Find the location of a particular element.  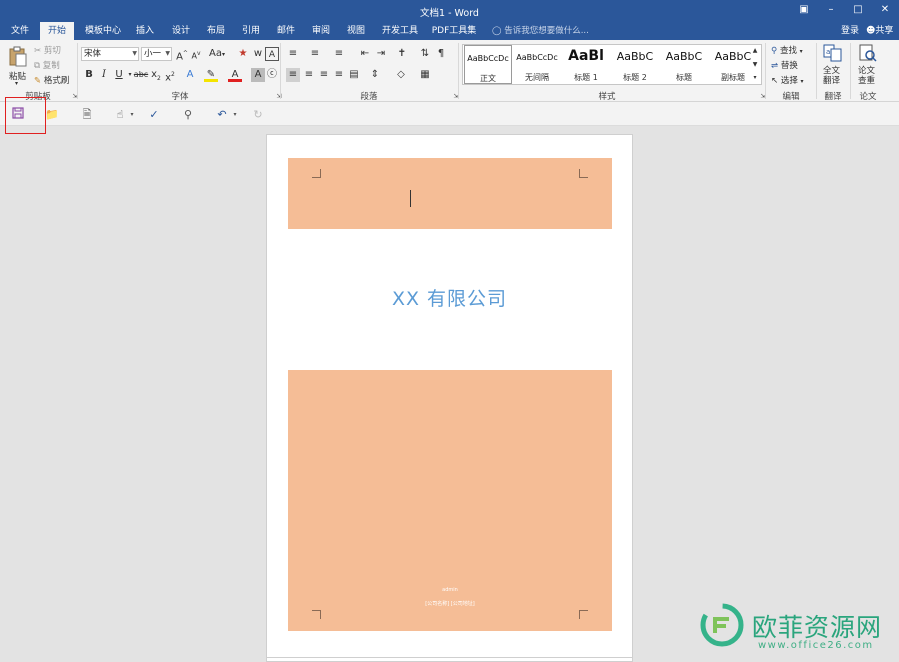

company-name: XX 有限公司 is located at coordinates (449, 297).